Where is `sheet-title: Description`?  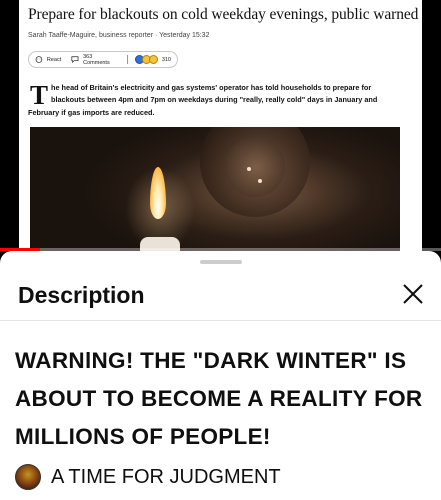
sheet-title: Description is located at coordinates (81, 295).